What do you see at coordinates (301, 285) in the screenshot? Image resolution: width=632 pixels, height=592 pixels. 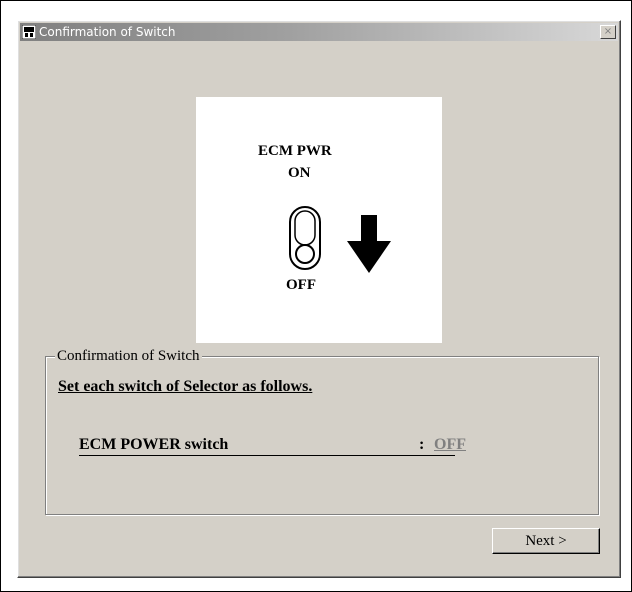 I see `illustration-off-label: OFF` at bounding box center [301, 285].